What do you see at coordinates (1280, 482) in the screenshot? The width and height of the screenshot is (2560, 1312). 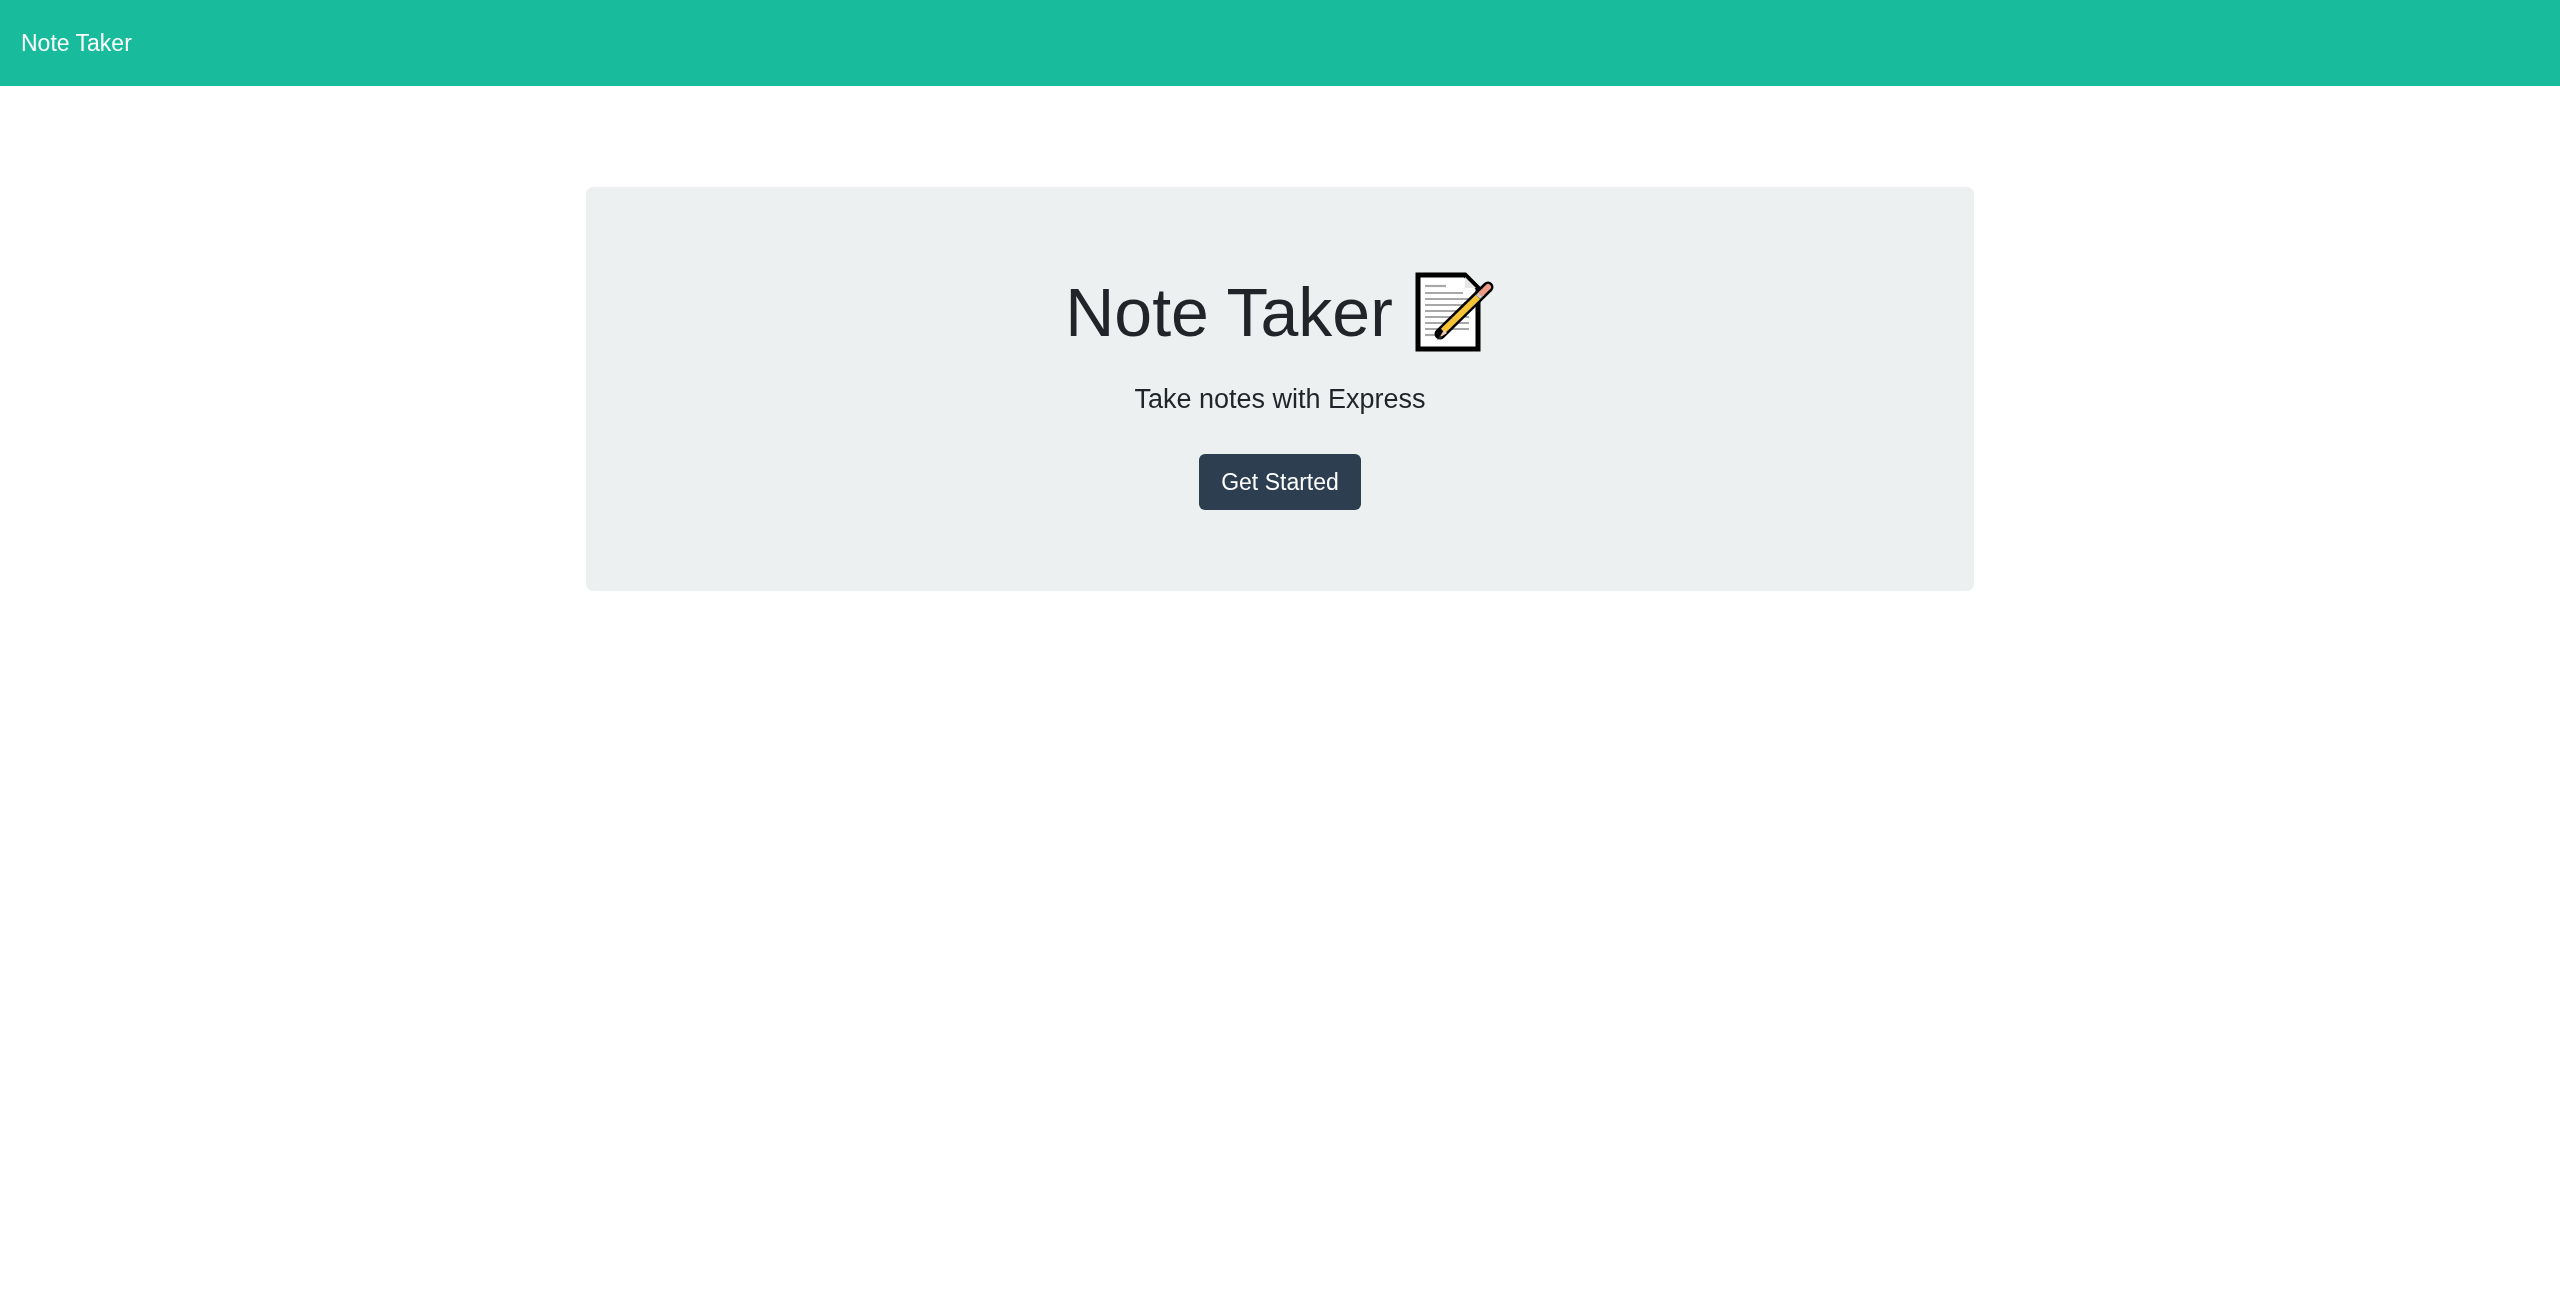 I see `get-started-button: Get Started` at bounding box center [1280, 482].